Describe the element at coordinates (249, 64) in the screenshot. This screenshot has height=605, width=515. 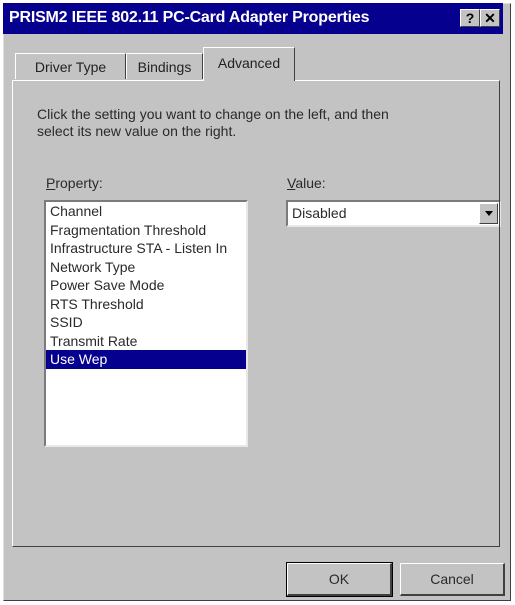
I see `tab-advanced: Advanced` at that location.